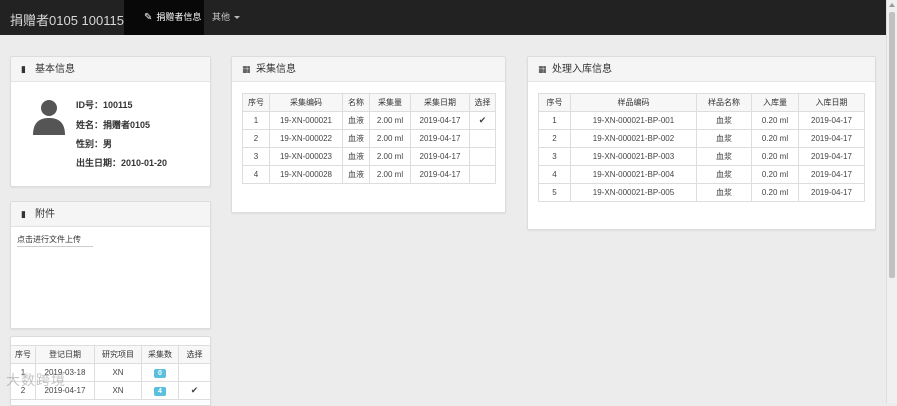 The width and height of the screenshot is (897, 406). What do you see at coordinates (36, 380) in the screenshot?
I see `watermark: 大数跨境` at bounding box center [36, 380].